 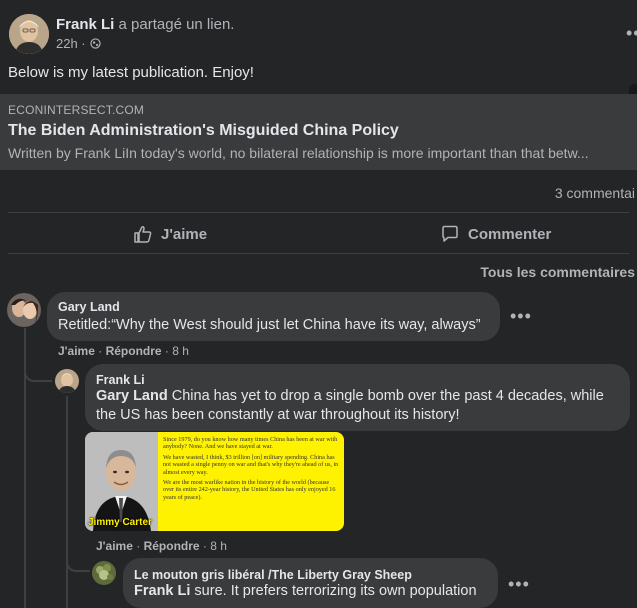 I want to click on comment-button-label: Commenter, so click(x=510, y=234).